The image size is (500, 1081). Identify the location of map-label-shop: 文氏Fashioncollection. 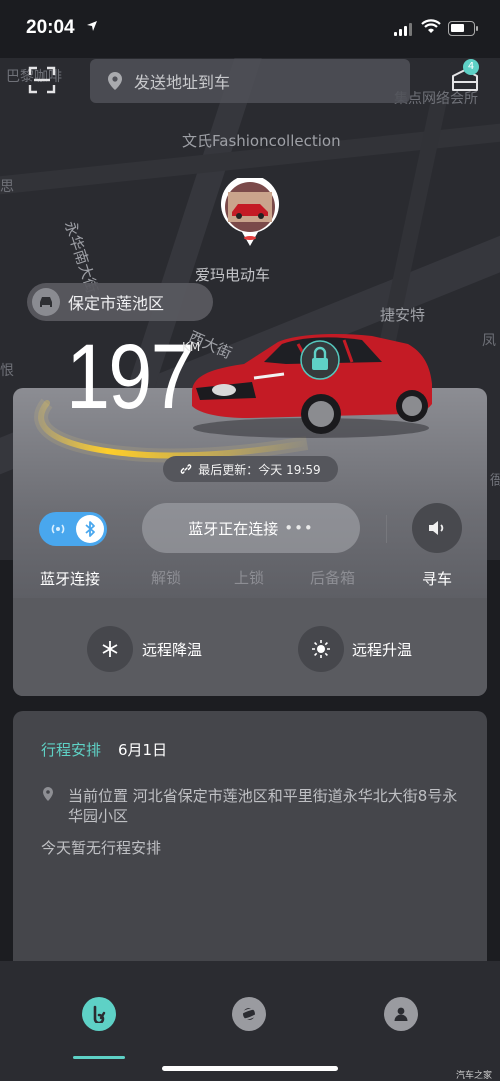
(261, 141).